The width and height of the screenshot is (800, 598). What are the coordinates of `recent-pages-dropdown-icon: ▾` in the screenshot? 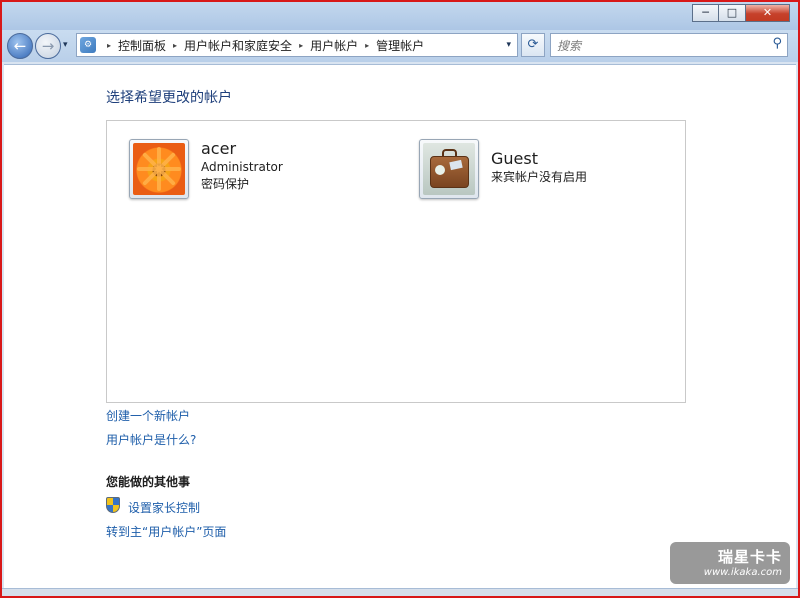 It's located at (65, 45).